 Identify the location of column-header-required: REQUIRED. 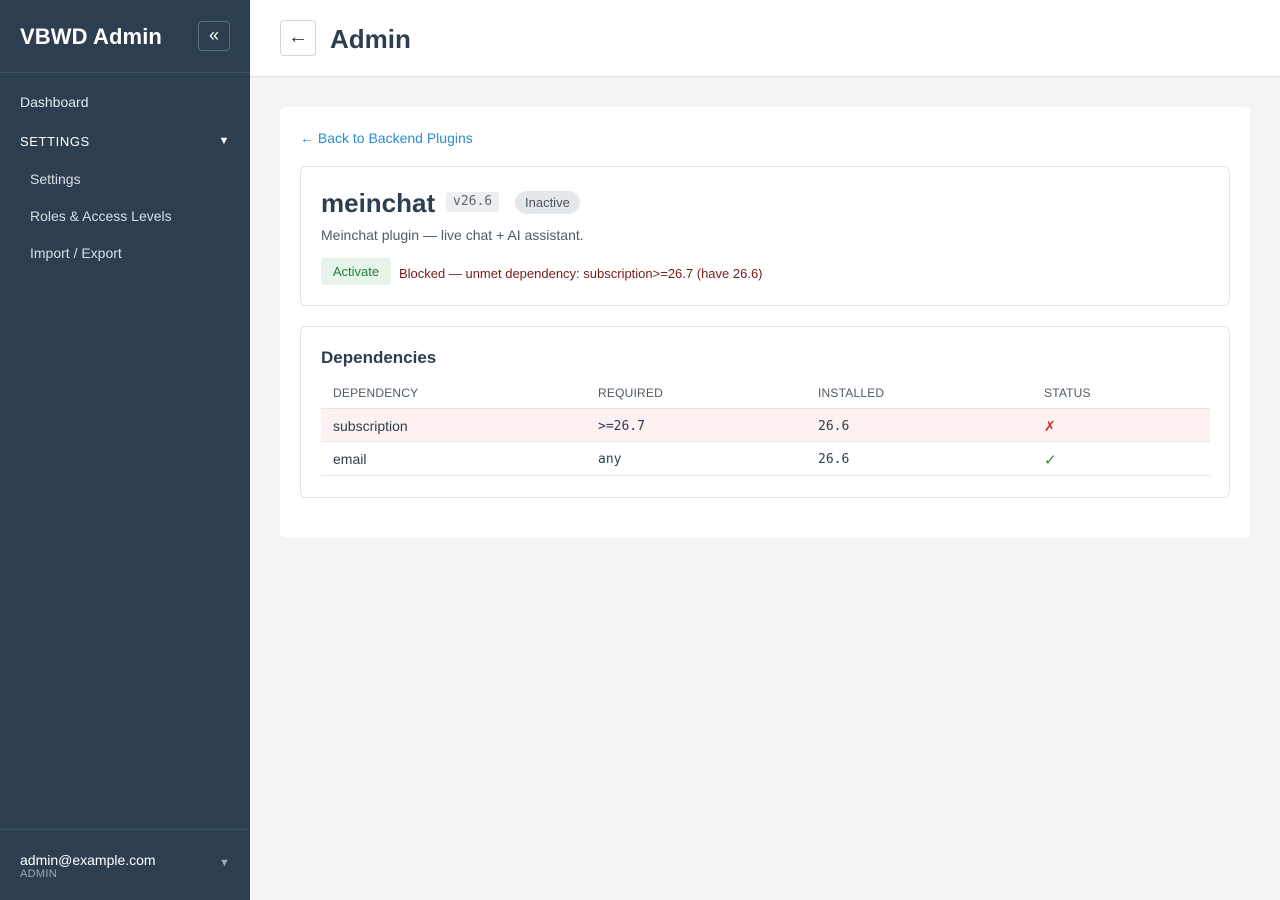
(630, 393).